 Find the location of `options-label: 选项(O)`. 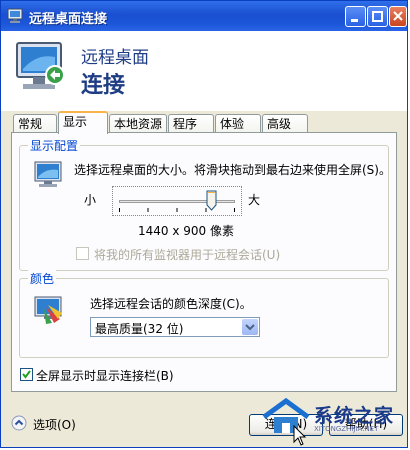

options-label: 选项(O) is located at coordinates (54, 425).